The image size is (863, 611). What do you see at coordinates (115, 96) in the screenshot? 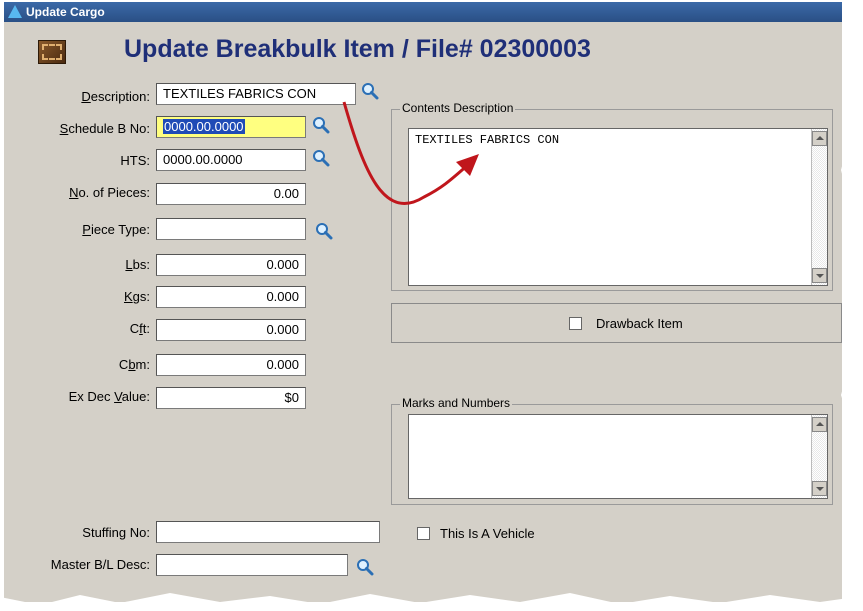
I see `description-label: Description:` at bounding box center [115, 96].